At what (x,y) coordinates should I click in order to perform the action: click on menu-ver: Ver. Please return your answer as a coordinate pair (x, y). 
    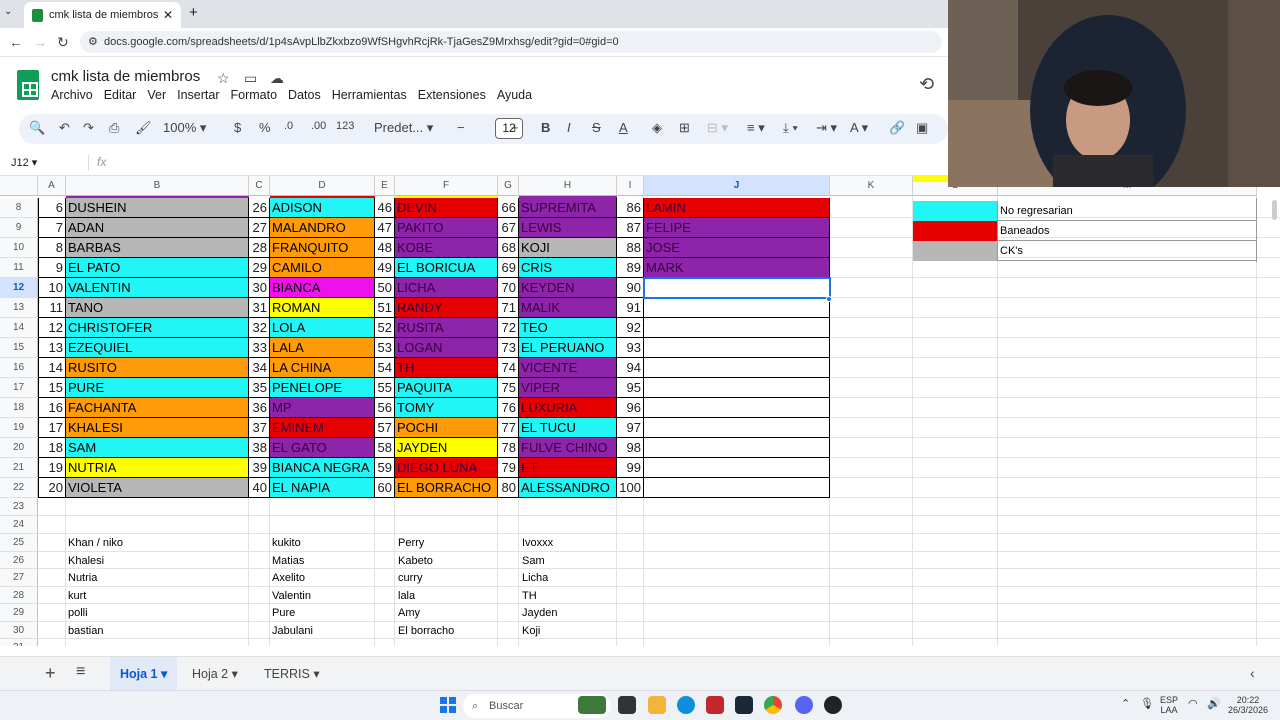
    Looking at the image, I should click on (156, 95).